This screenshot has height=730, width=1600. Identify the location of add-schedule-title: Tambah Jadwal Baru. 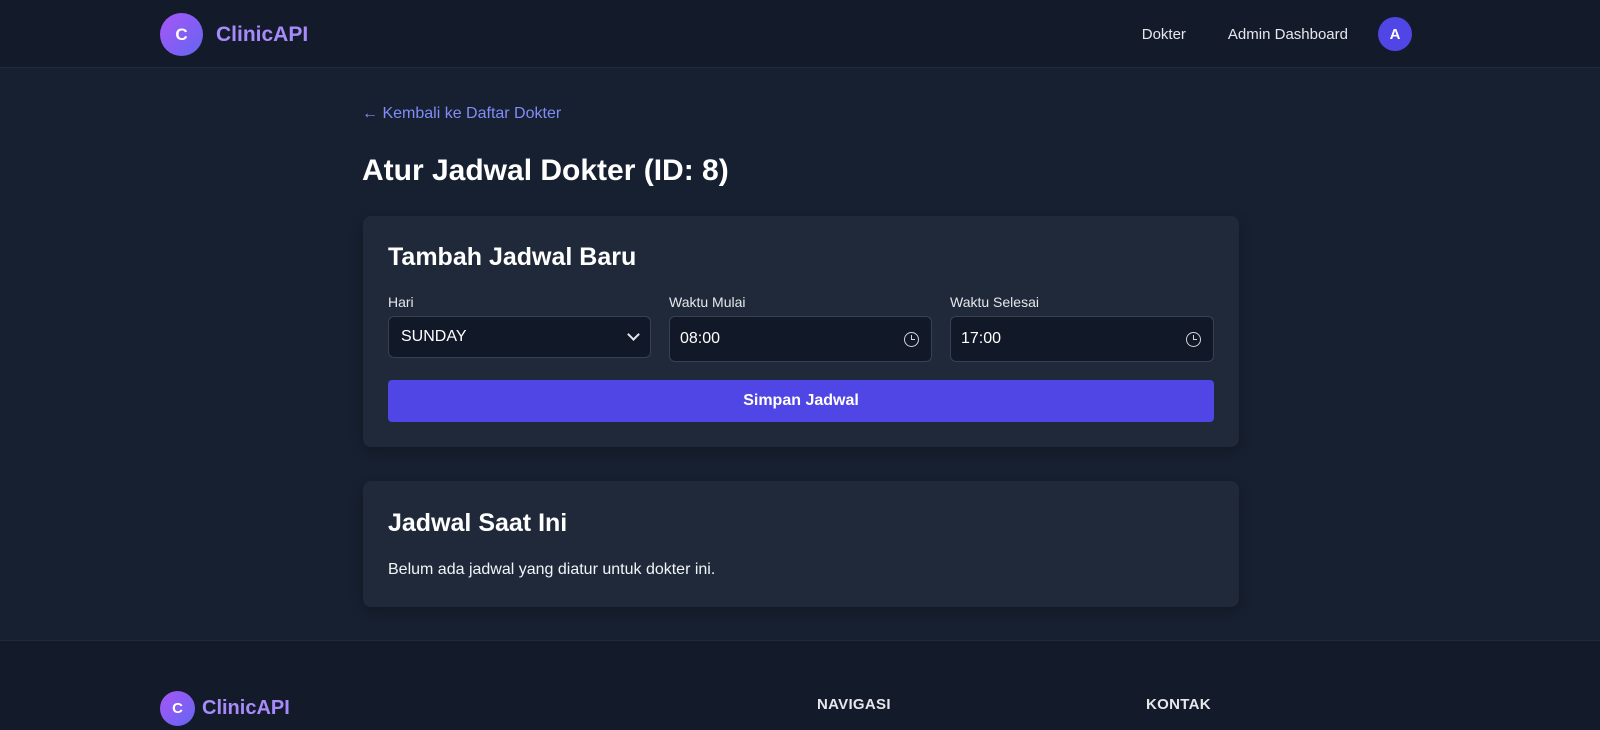
(512, 257).